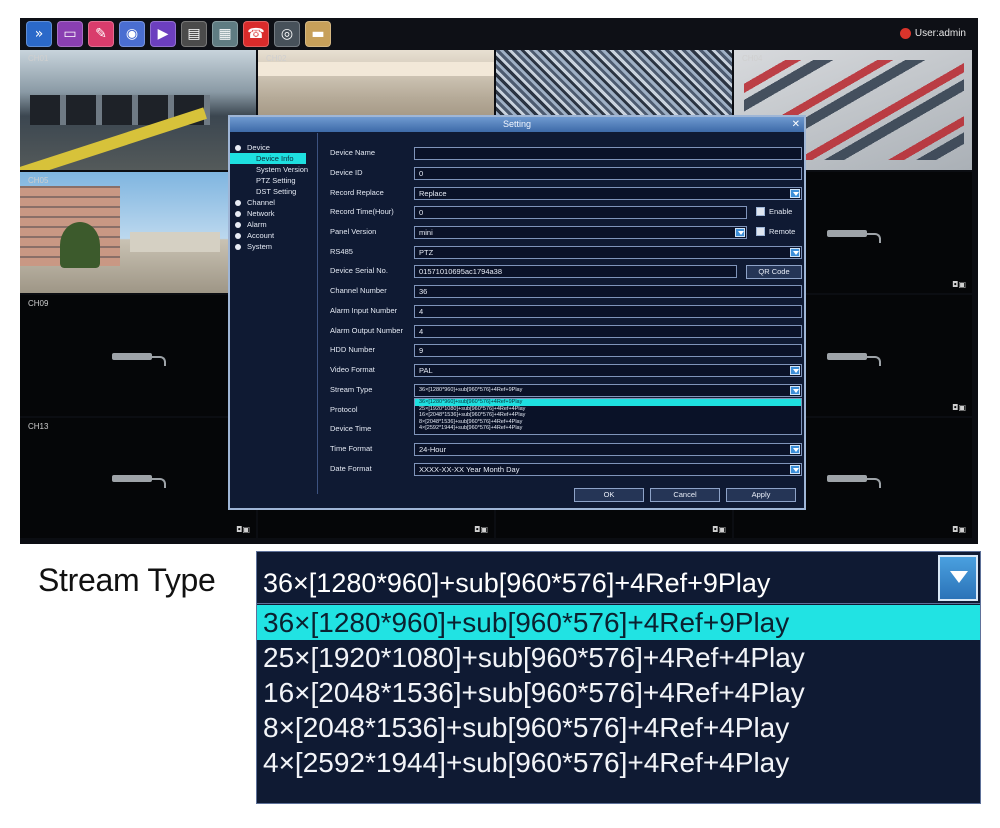 The height and width of the screenshot is (828, 1000). Describe the element at coordinates (618, 762) in the screenshot. I see `stream-type-callout-option: 4×[2592*1944]+sub[960*576]+4Ref+4Play` at that location.